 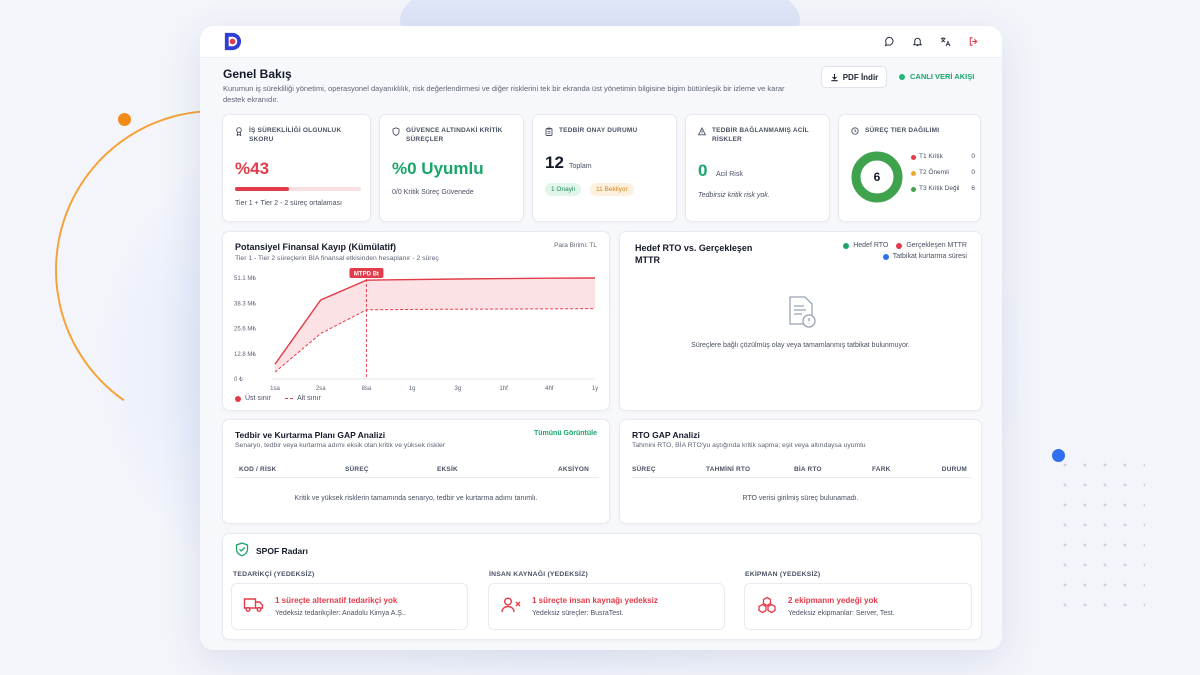 I want to click on kpi-assurance-note: 0/0 Kritik Süreç Güvenede, so click(x=433, y=192).